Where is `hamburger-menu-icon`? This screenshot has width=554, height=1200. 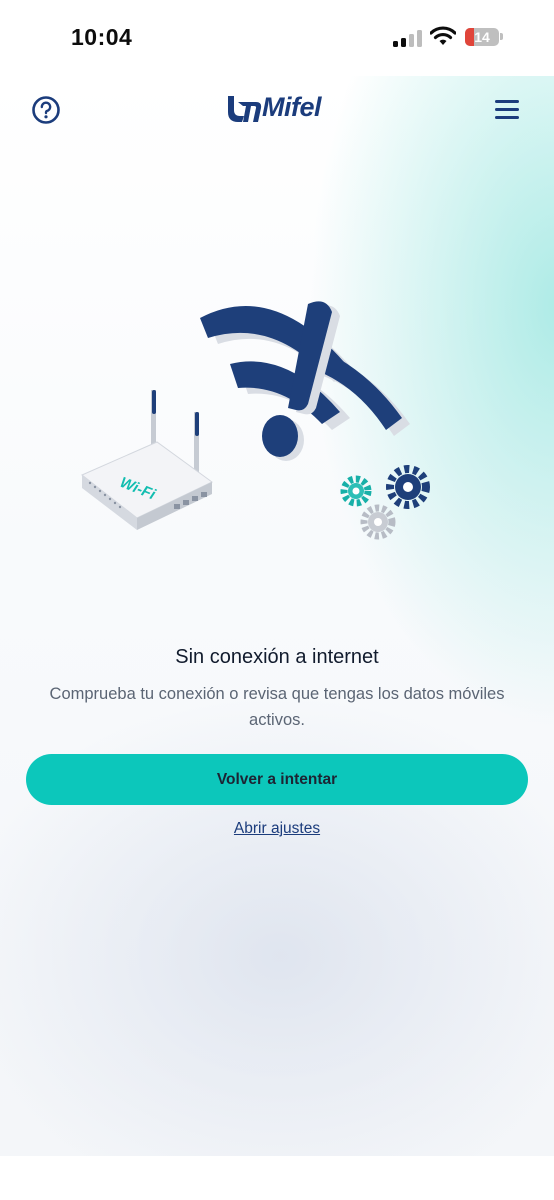
hamburger-menu-icon is located at coordinates (507, 109).